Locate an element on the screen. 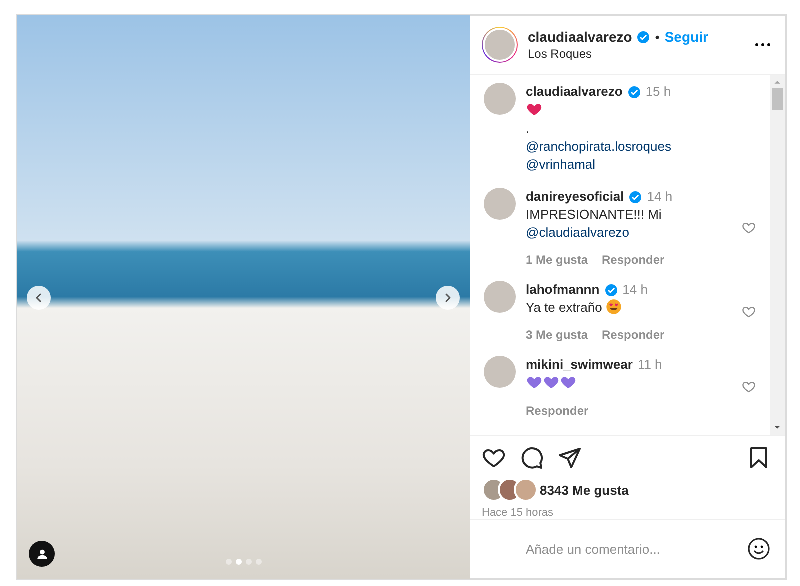 The width and height of the screenshot is (800, 586). speech-bubble-icon is located at coordinates (532, 458).